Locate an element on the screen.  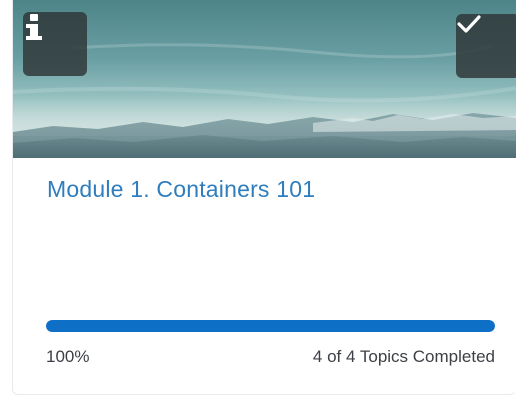
info-button is located at coordinates (55, 44).